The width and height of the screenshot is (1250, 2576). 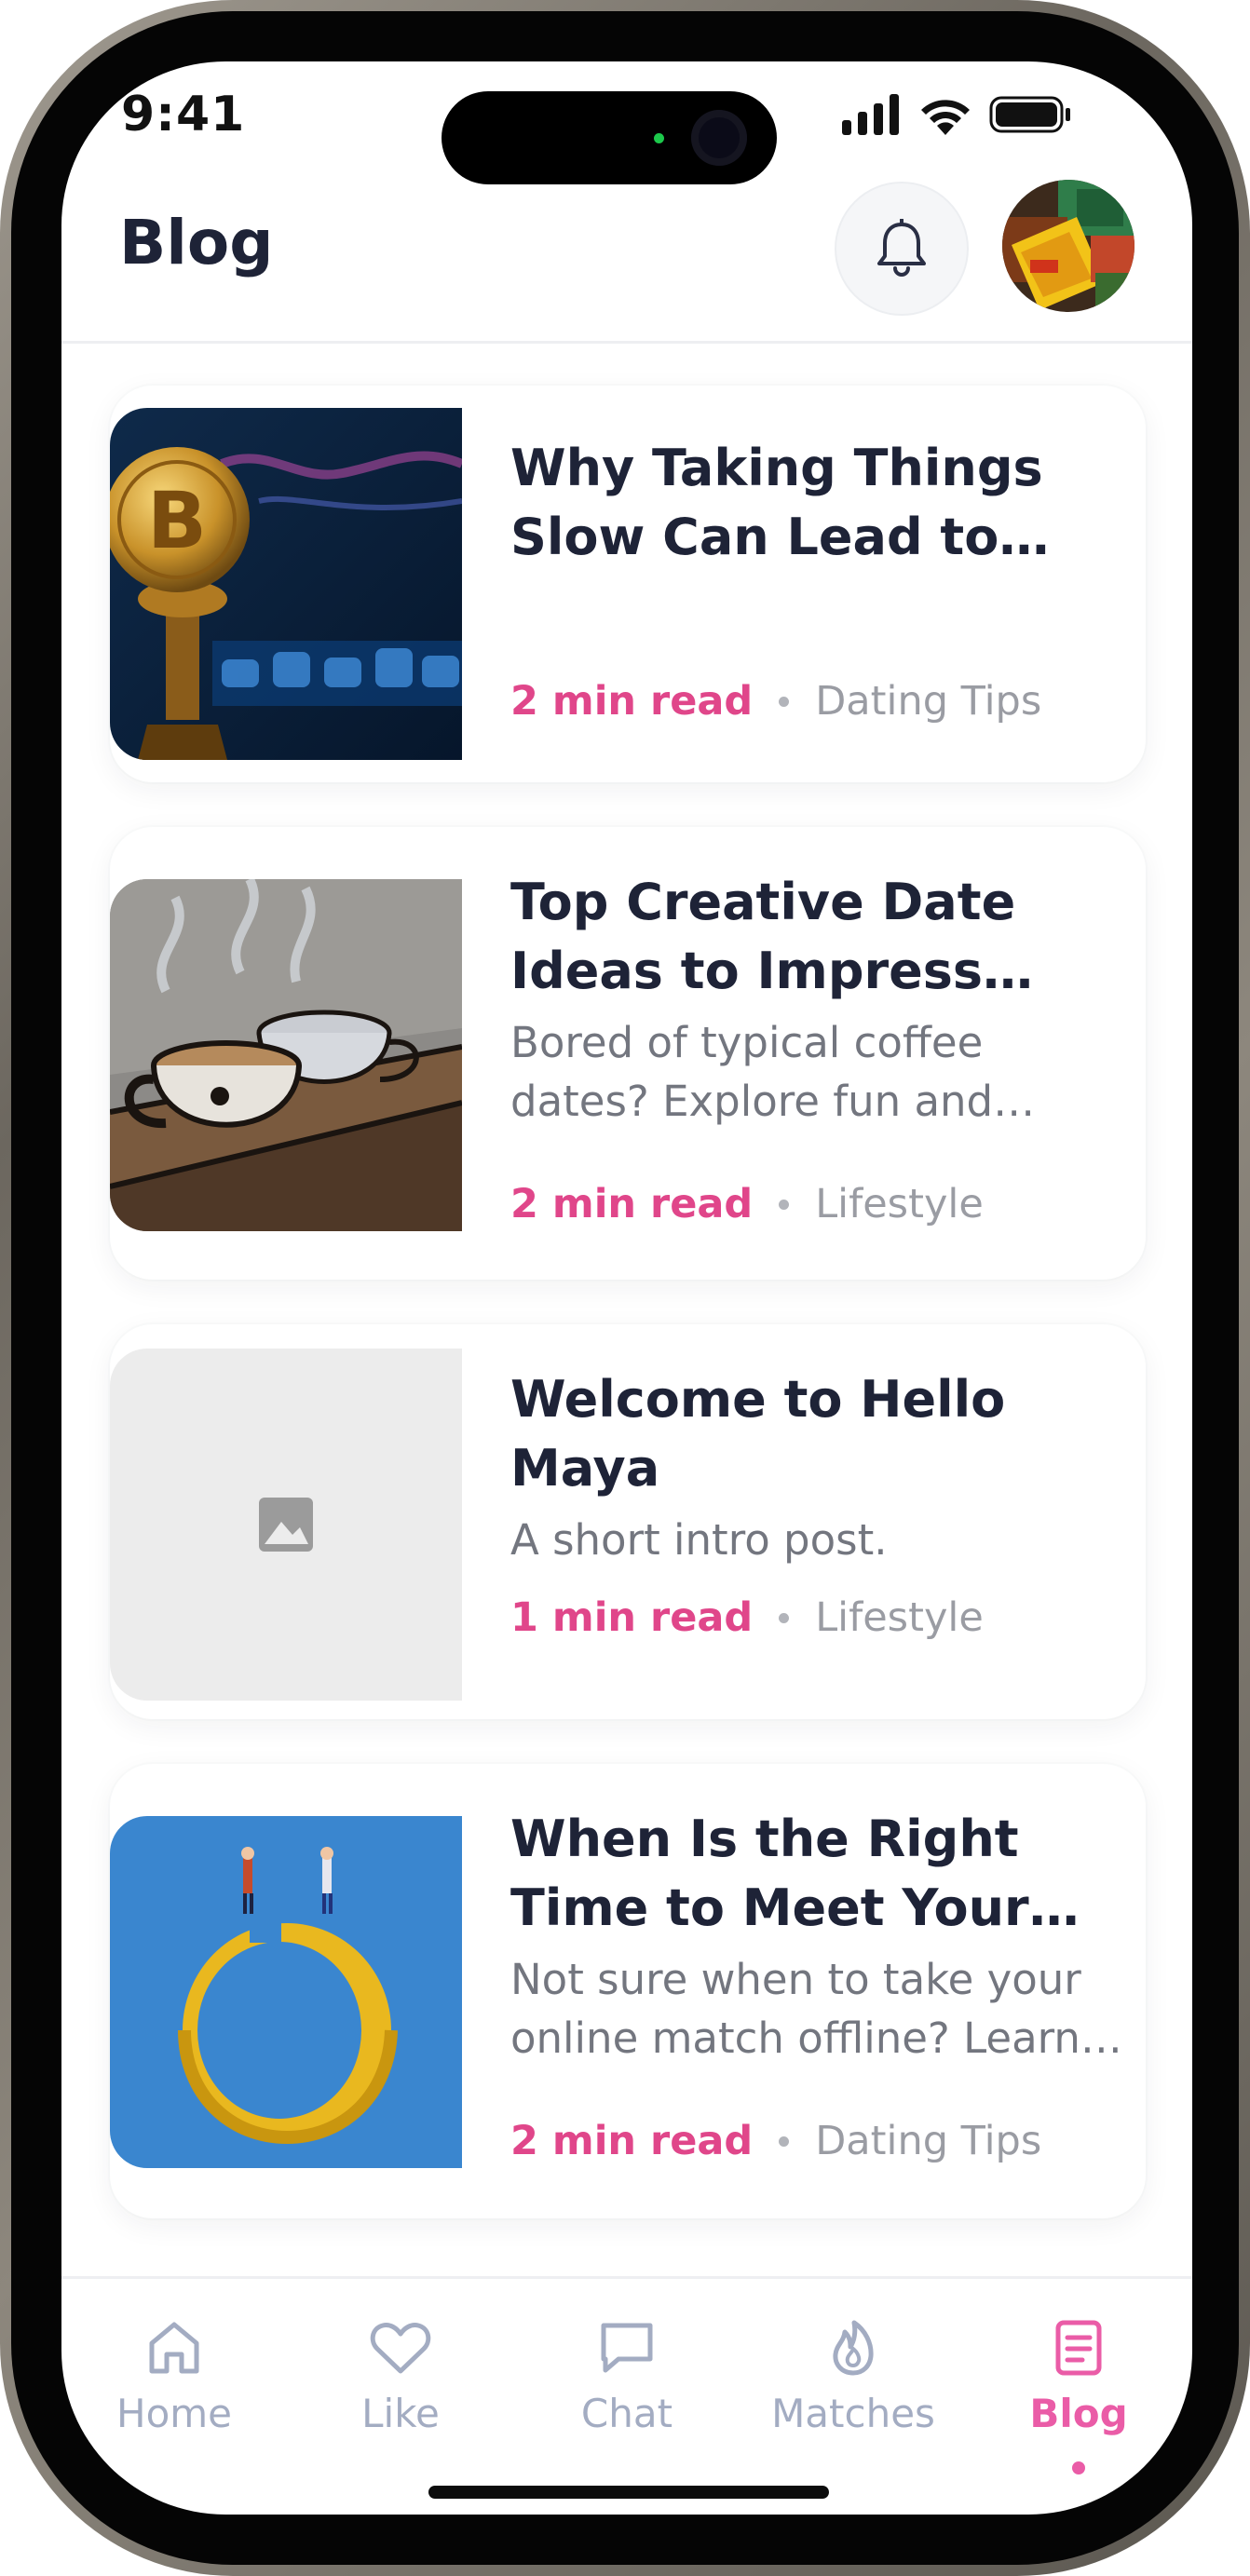 I want to click on battery-icon, so click(x=1029, y=114).